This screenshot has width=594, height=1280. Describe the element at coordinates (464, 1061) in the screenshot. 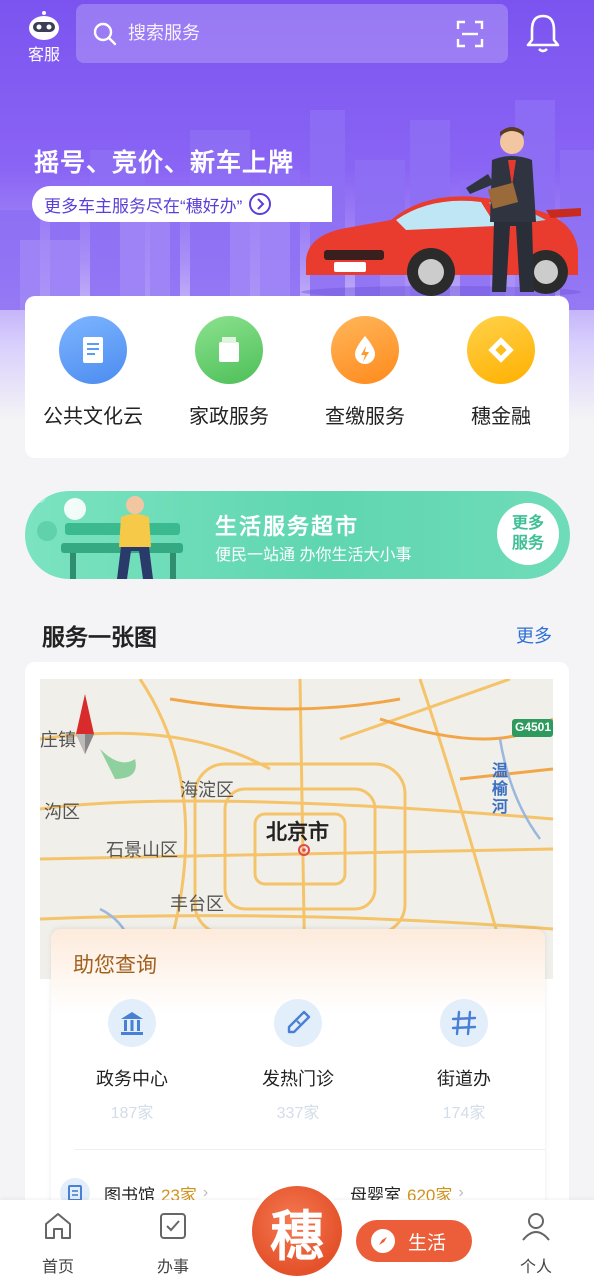

I see `helper-item-street-office: 街道办 174家` at that location.